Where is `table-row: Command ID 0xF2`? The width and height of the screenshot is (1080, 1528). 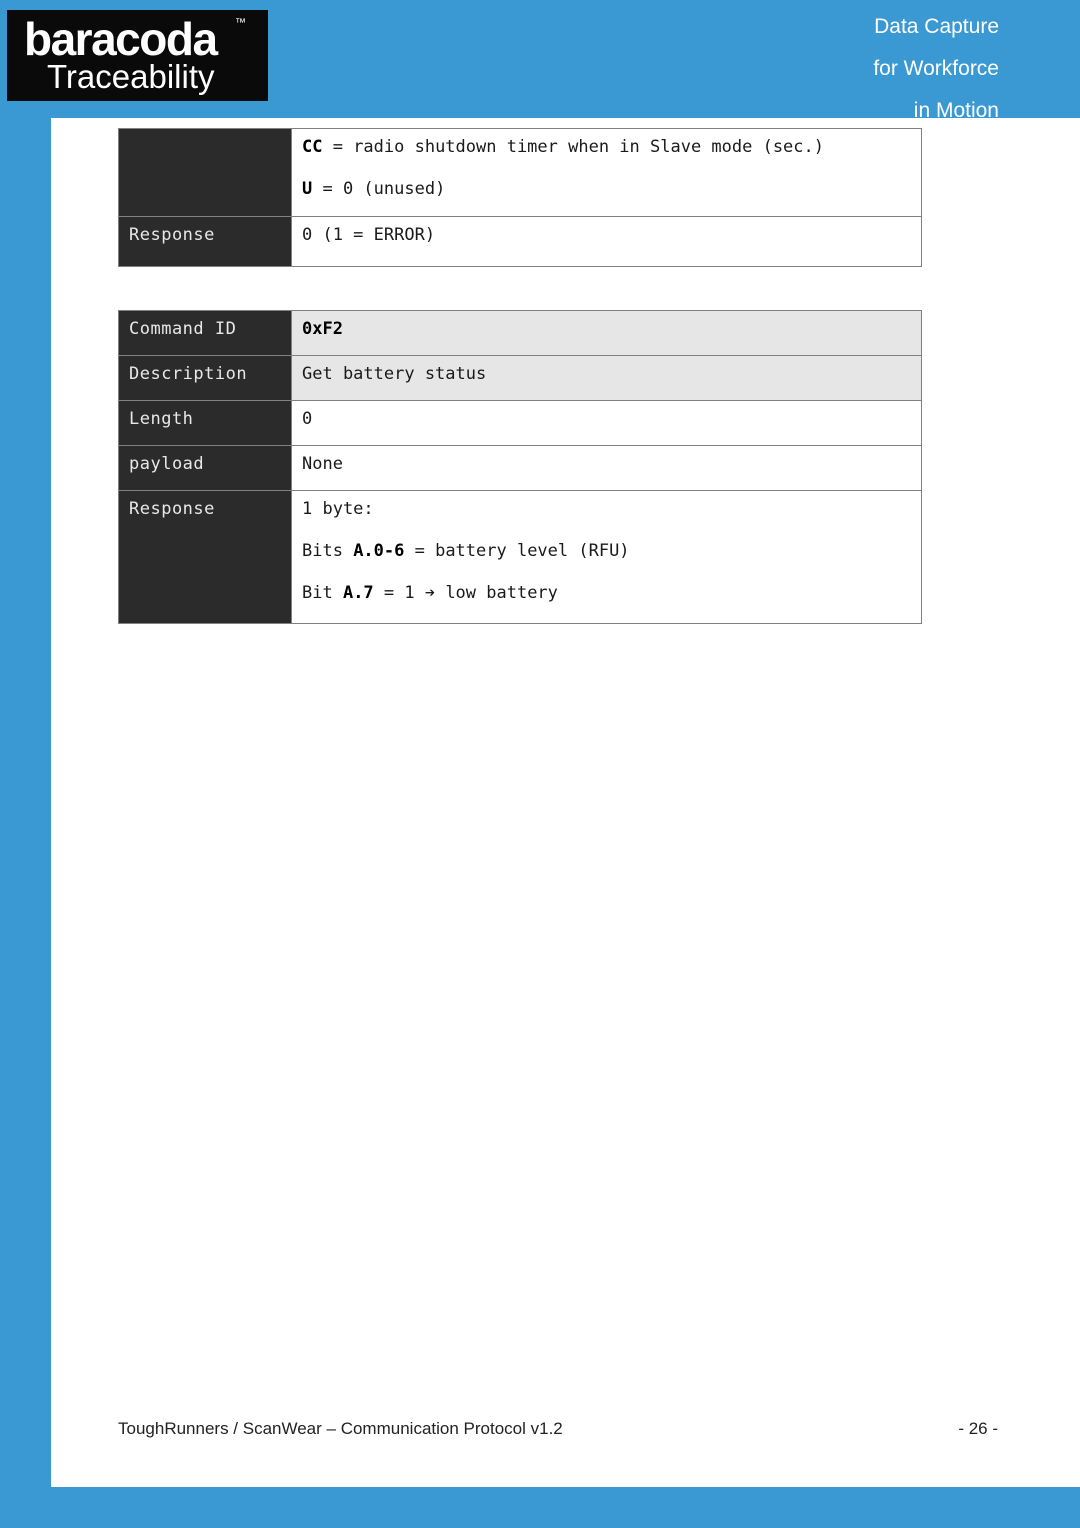 table-row: Command ID 0xF2 is located at coordinates (520, 333).